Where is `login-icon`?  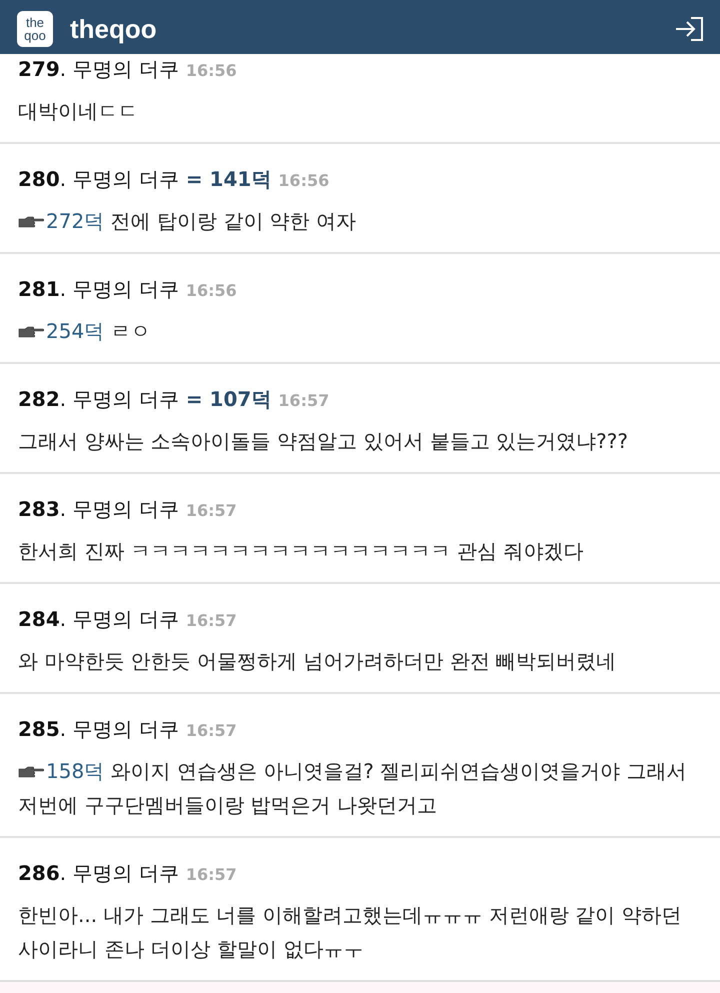 login-icon is located at coordinates (689, 29).